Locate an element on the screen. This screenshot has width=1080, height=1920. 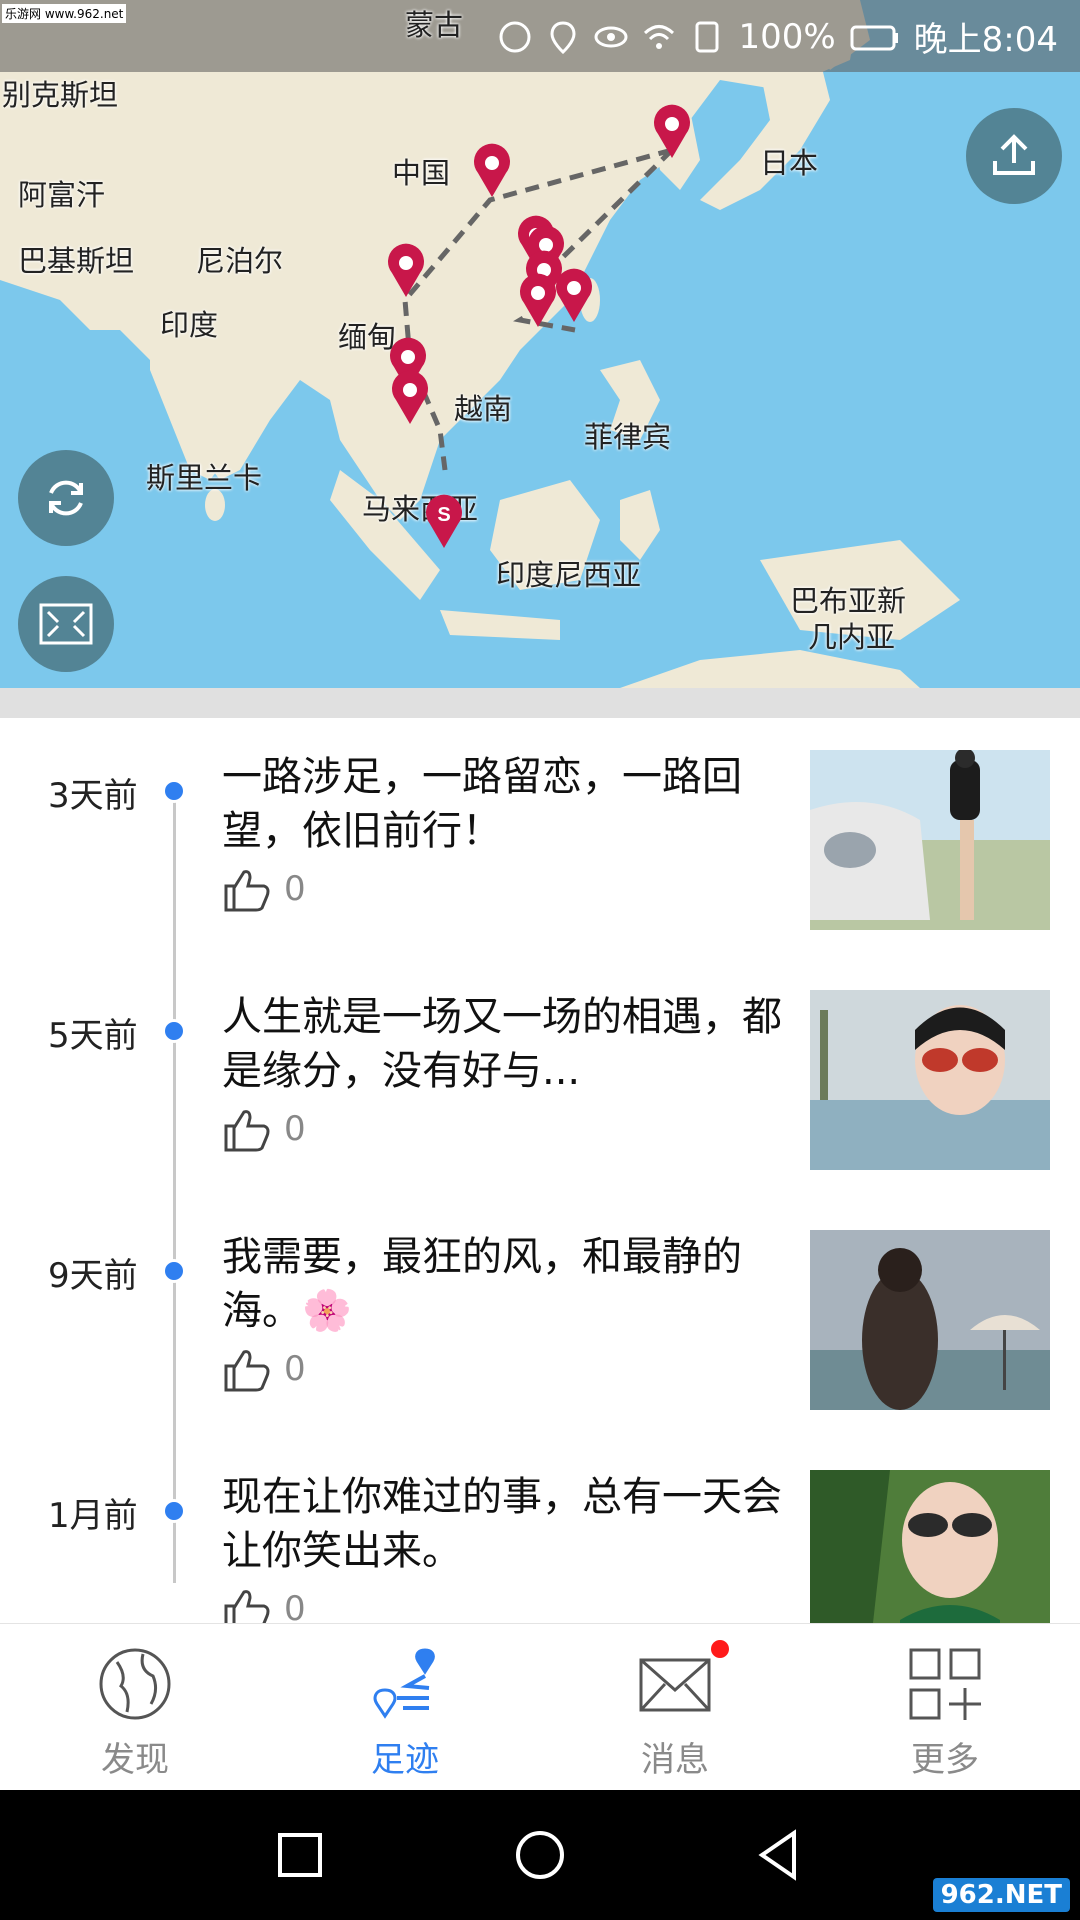
nav-tab-messages: 消息 is located at coordinates (675, 1710).